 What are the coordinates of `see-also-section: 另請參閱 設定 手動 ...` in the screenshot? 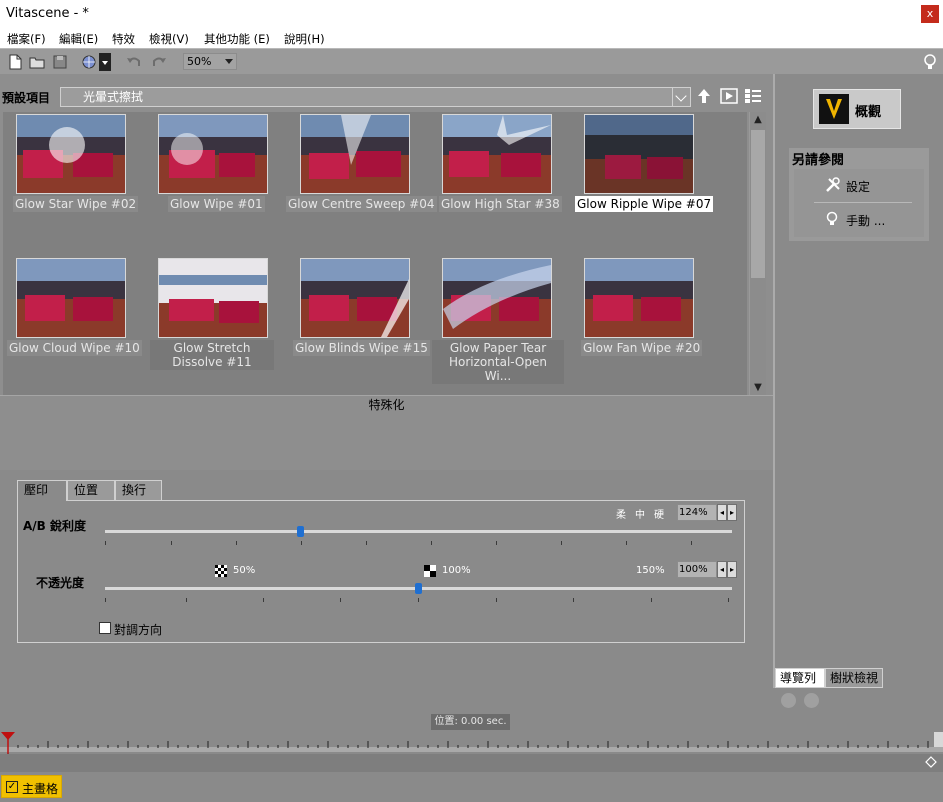 It's located at (859, 194).